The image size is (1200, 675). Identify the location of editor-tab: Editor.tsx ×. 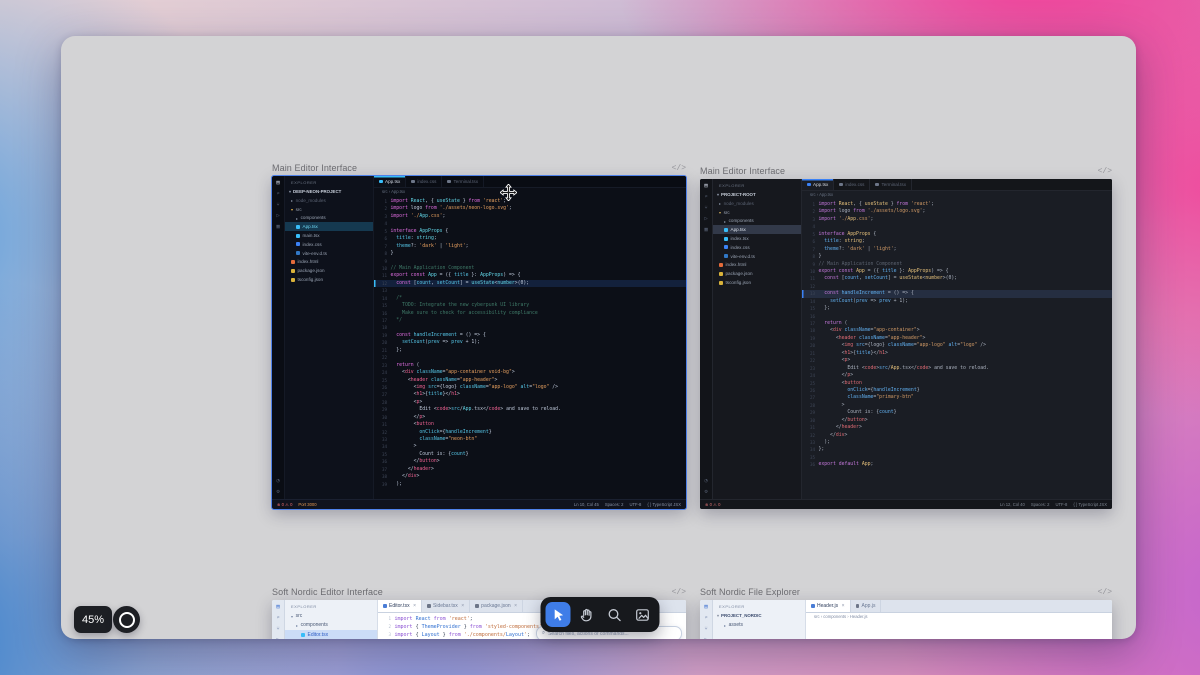
(400, 606).